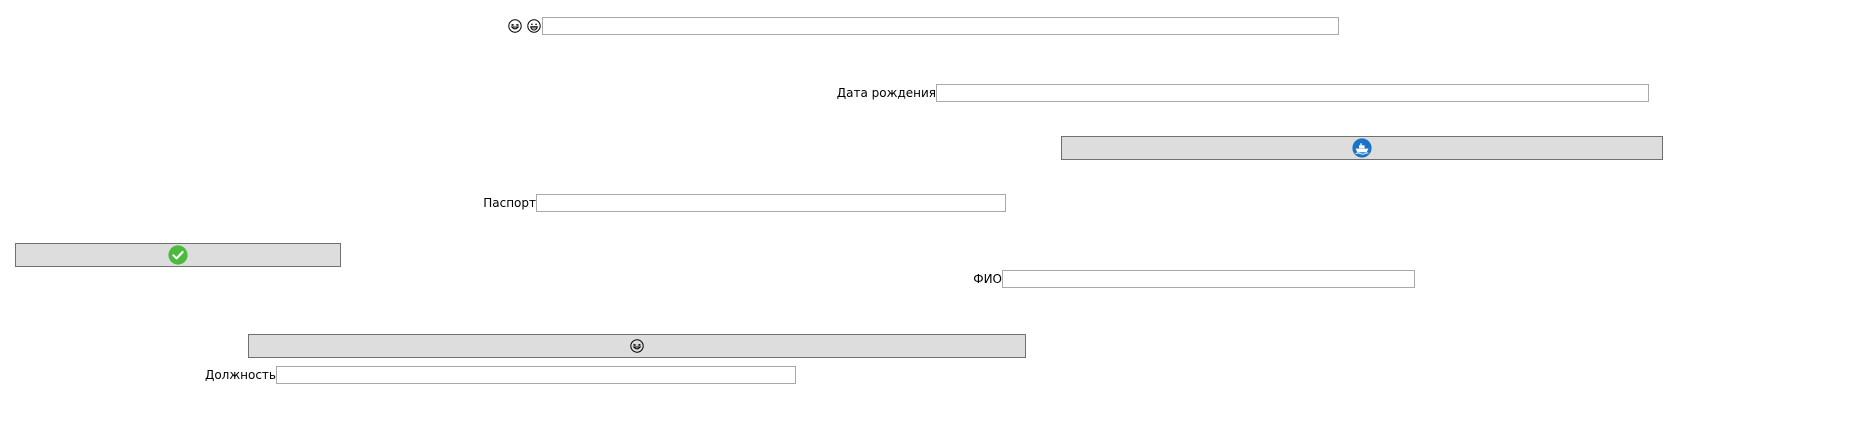 This screenshot has height=434, width=1870. I want to click on emoji-button, so click(637, 346).